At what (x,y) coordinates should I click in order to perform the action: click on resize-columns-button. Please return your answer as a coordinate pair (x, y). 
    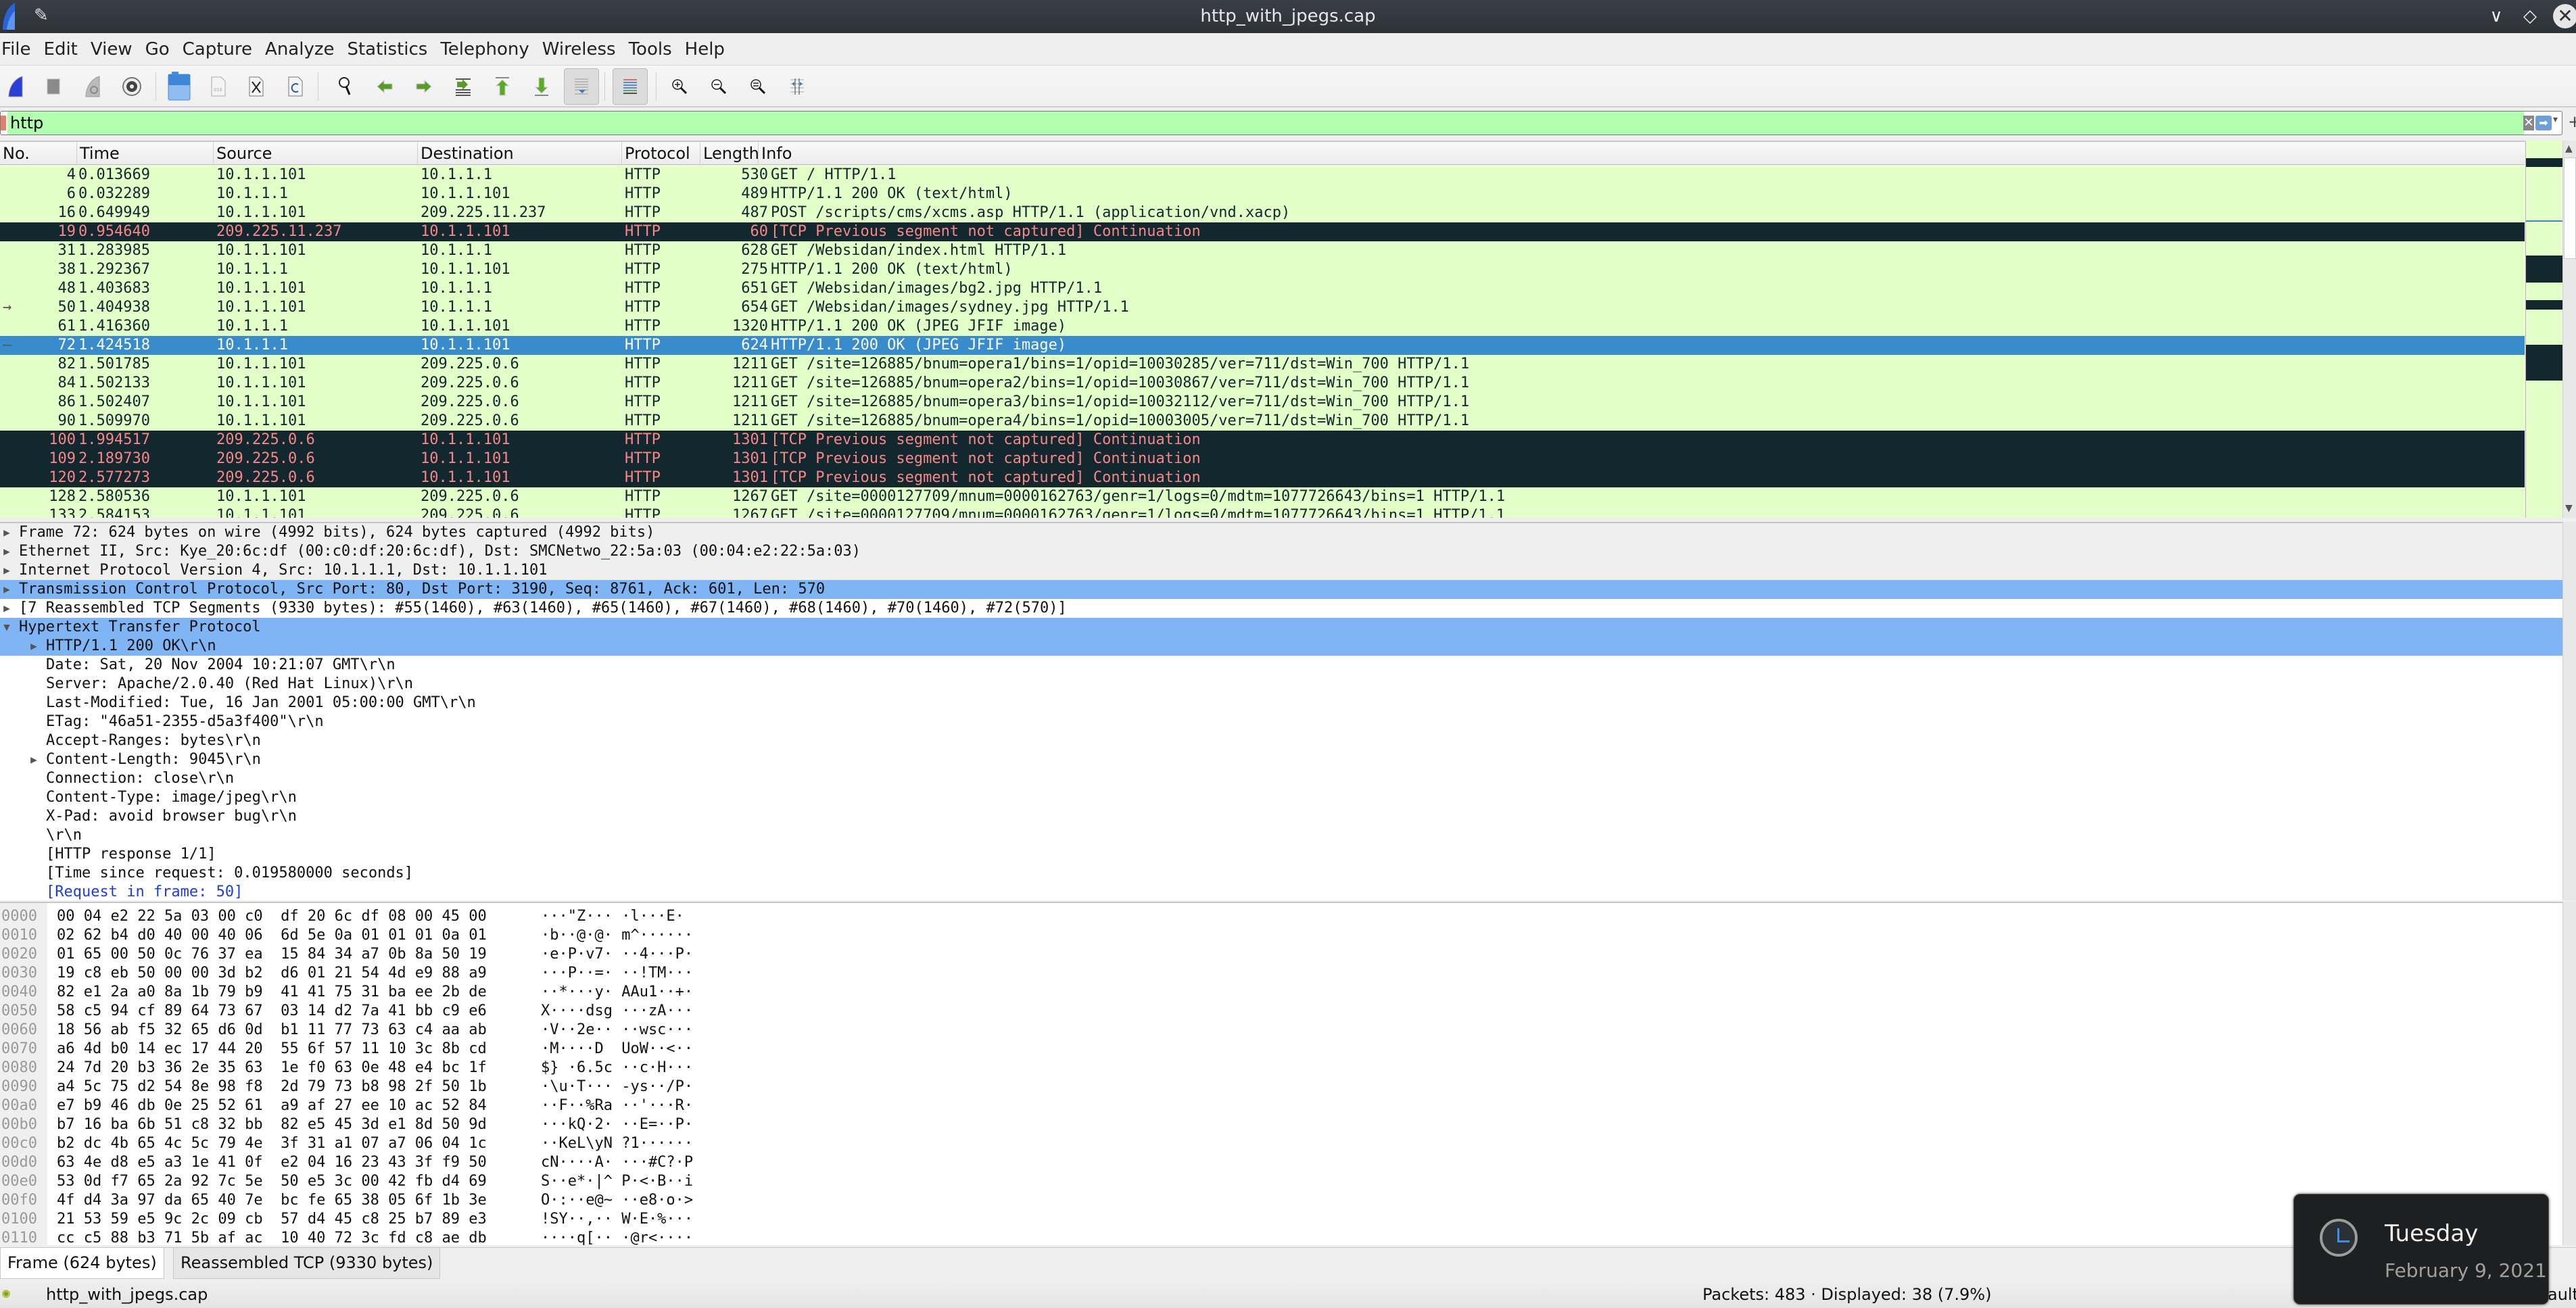
    Looking at the image, I should click on (797, 86).